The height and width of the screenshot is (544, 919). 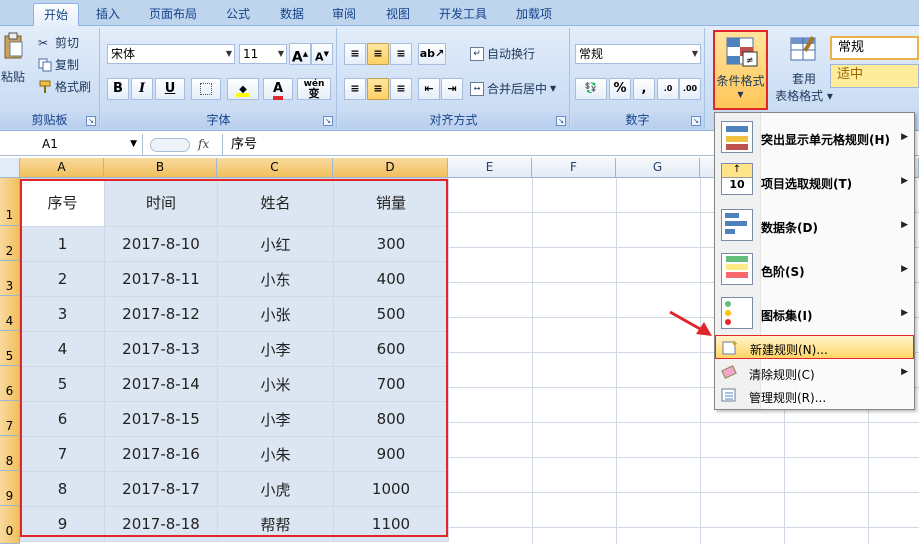 I want to click on menu-item-clear-rules: 清除规则(C) ▶, so click(x=814, y=373).